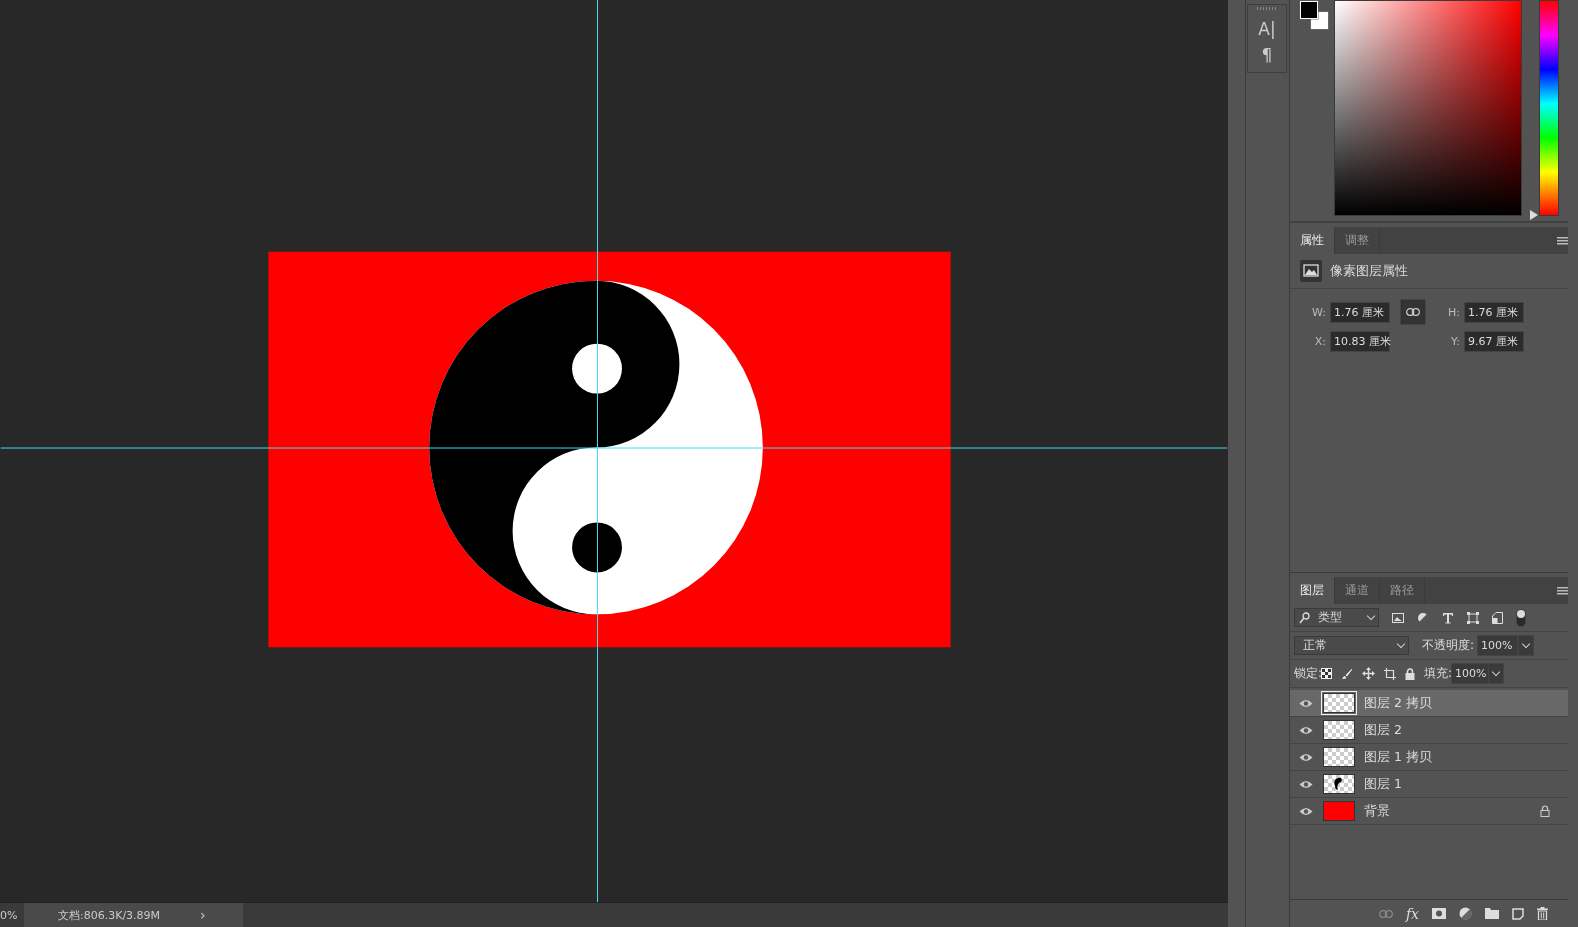  Describe the element at coordinates (1498, 645) in the screenshot. I see `opacity-field: 100%` at that location.